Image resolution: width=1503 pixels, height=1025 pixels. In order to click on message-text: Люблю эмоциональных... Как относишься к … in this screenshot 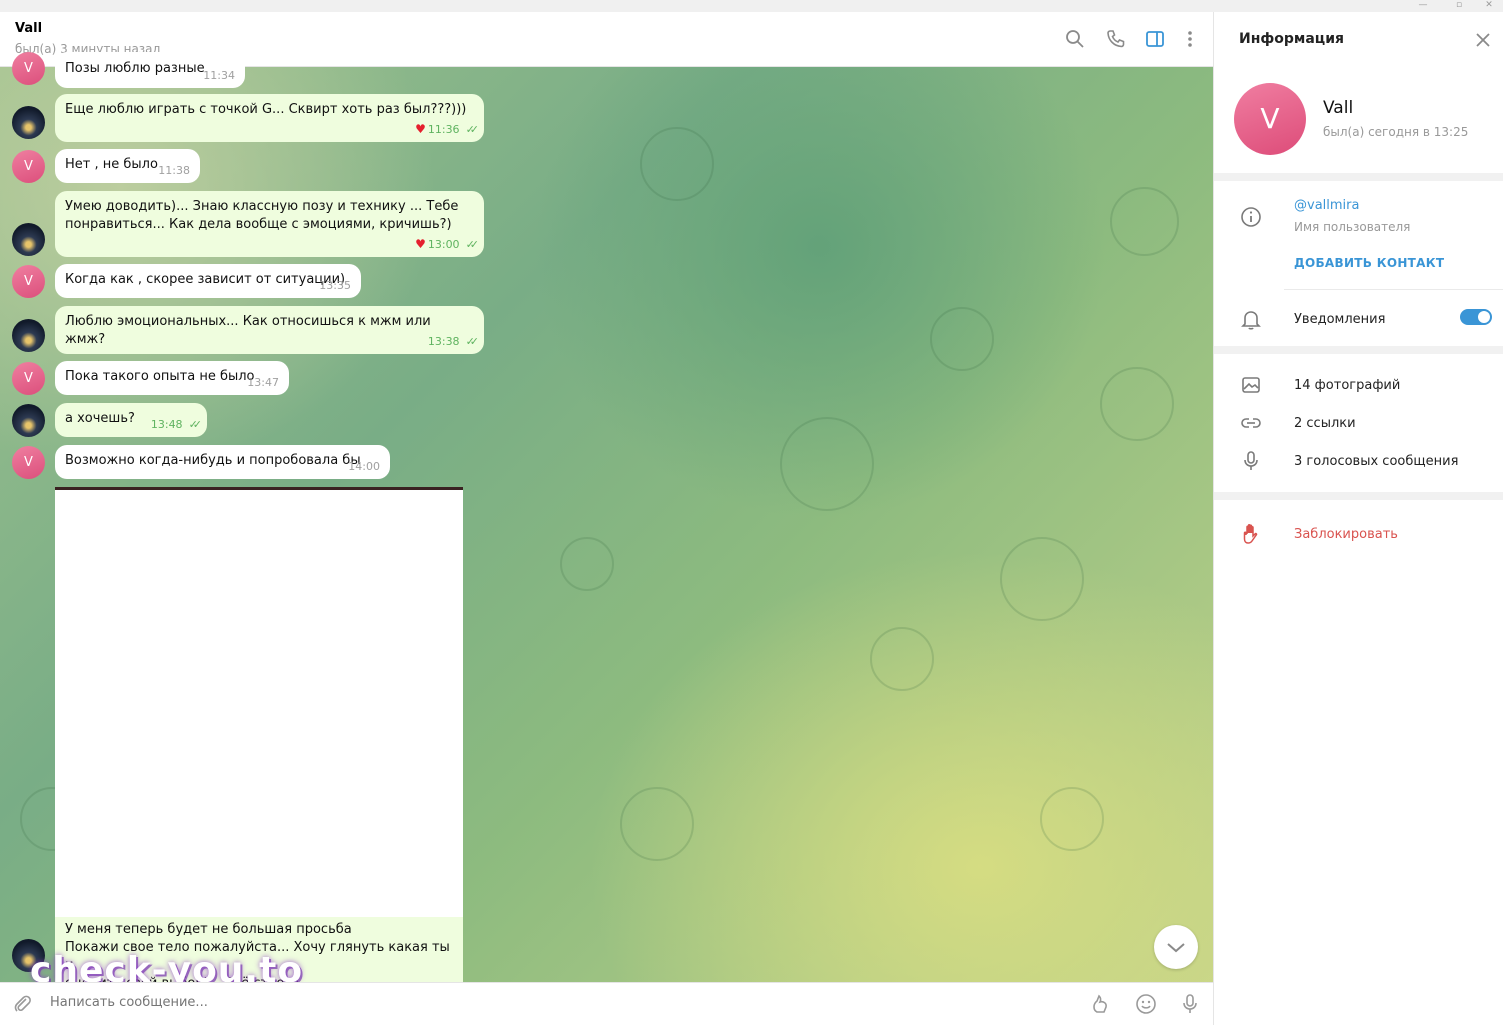, I will do `click(248, 330)`.